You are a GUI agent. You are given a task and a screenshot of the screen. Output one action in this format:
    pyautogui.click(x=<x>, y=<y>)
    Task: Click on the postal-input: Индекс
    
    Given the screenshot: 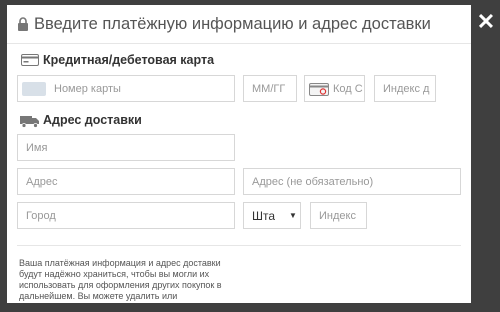 What is the action you would take?
    pyautogui.click(x=338, y=215)
    